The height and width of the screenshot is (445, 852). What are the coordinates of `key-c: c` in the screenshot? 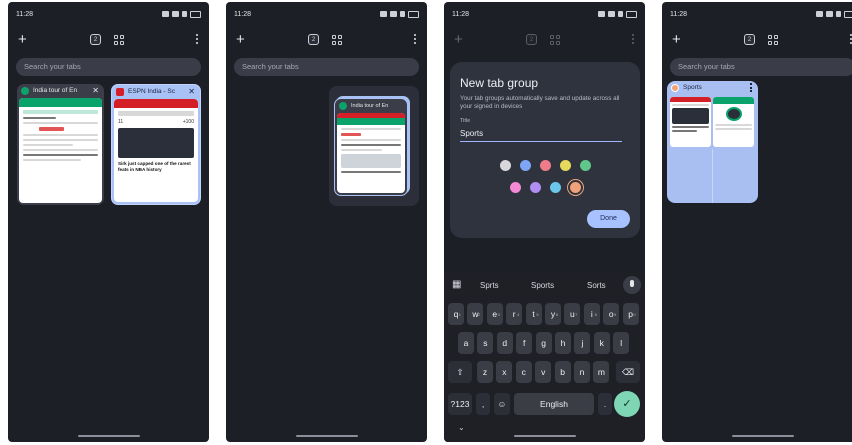 It's located at (523, 372).